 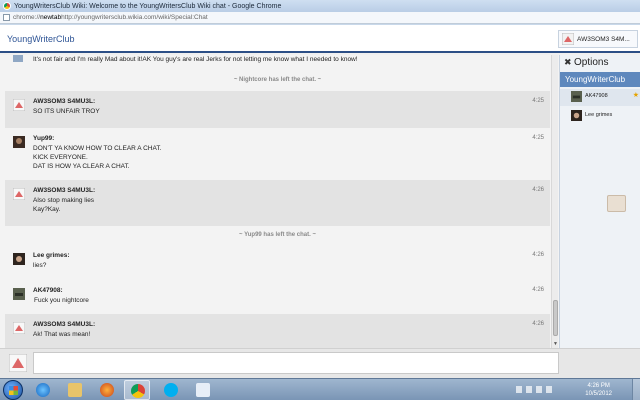 What do you see at coordinates (43, 138) in the screenshot?
I see `message-sender: Yup99:` at bounding box center [43, 138].